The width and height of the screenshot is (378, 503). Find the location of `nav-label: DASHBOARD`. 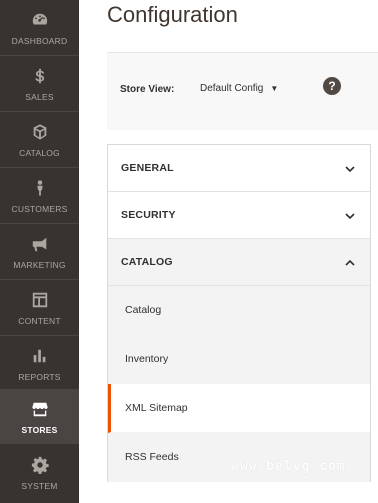

nav-label: DASHBOARD is located at coordinates (39, 41).